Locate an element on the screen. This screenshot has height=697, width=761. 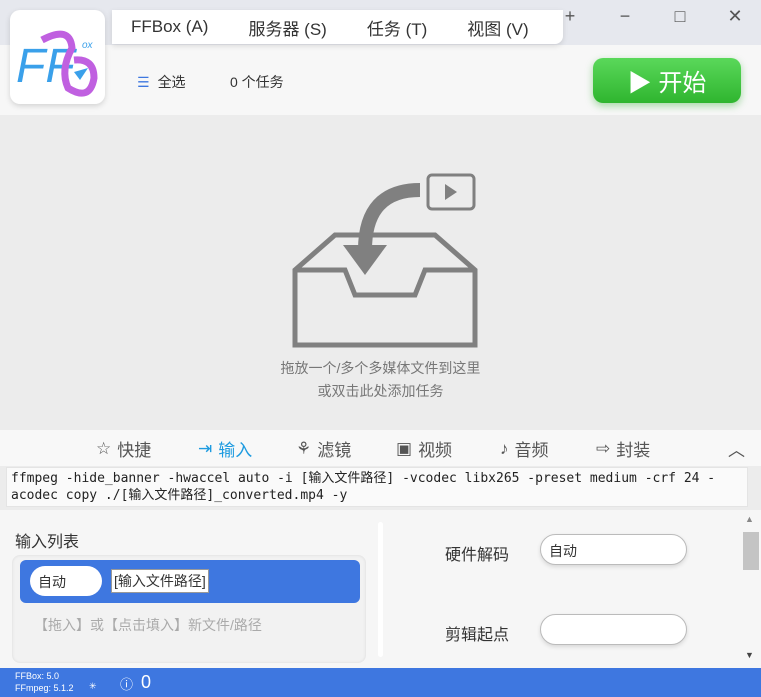
scrollbar: ▲ ▼ is located at coordinates (751, 589).